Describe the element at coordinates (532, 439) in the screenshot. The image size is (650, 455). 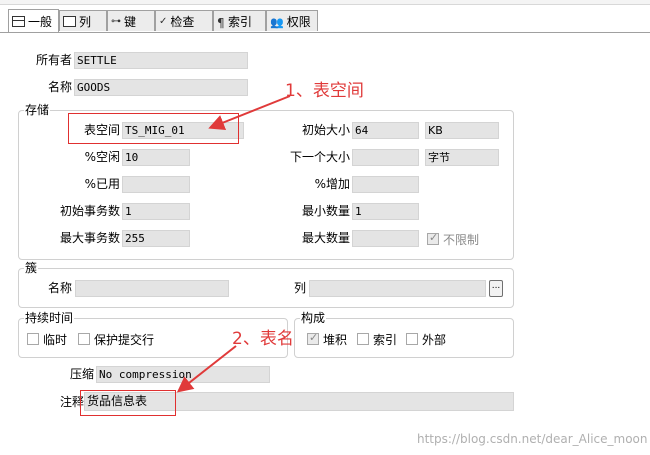
I see `watermark: https://blog.csdn.net/dear_Alice_moon` at that location.